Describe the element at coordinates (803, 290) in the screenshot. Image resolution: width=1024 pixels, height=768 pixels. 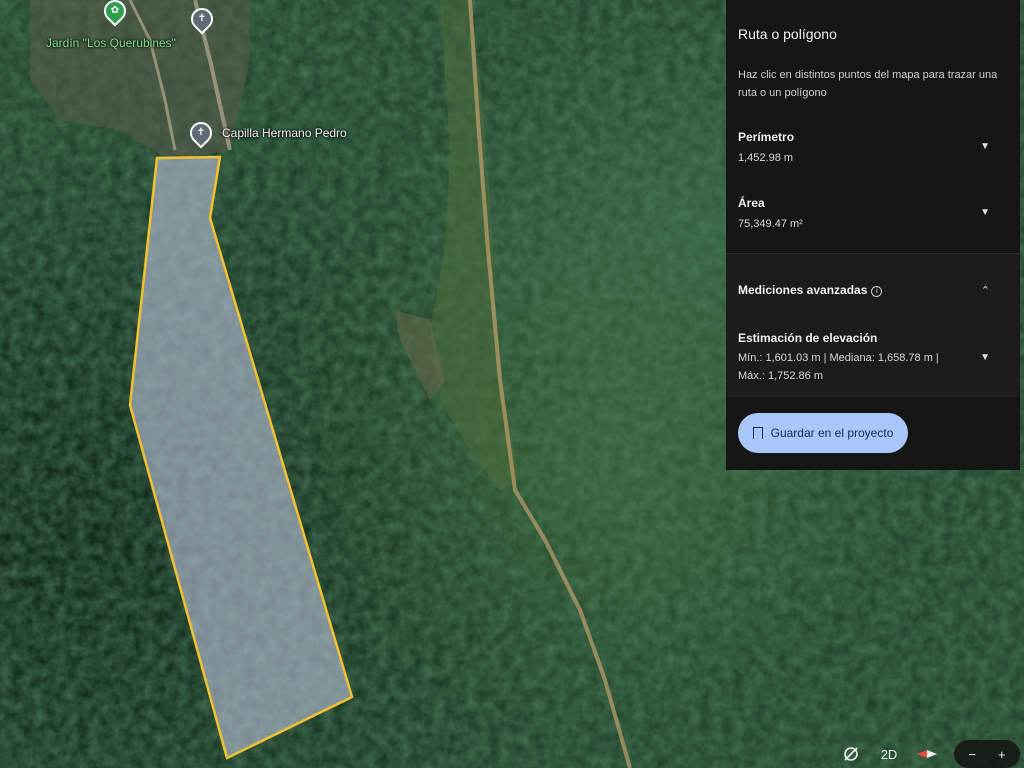
I see `advanced-measurements-label: Mediciones avanzadas` at that location.